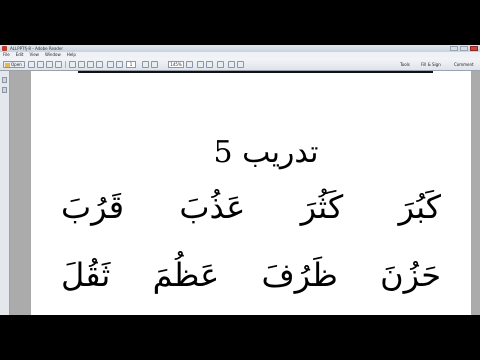 This screenshot has height=360, width=480. What do you see at coordinates (65, 64) in the screenshot?
I see `toolbar-divider` at bounding box center [65, 64].